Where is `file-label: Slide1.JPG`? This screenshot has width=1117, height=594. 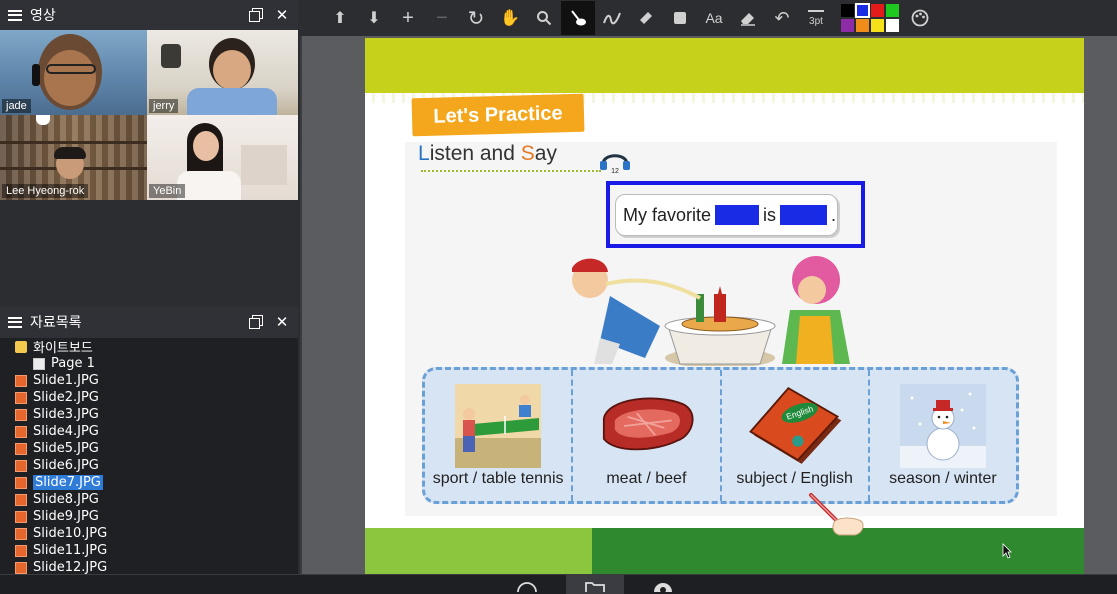 file-label: Slide1.JPG is located at coordinates (66, 380).